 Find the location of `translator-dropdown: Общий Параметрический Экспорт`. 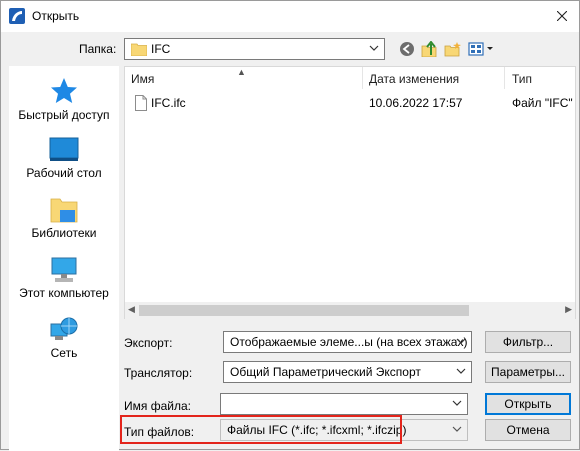

translator-dropdown: Общий Параметрический Экспорт is located at coordinates (347, 372).